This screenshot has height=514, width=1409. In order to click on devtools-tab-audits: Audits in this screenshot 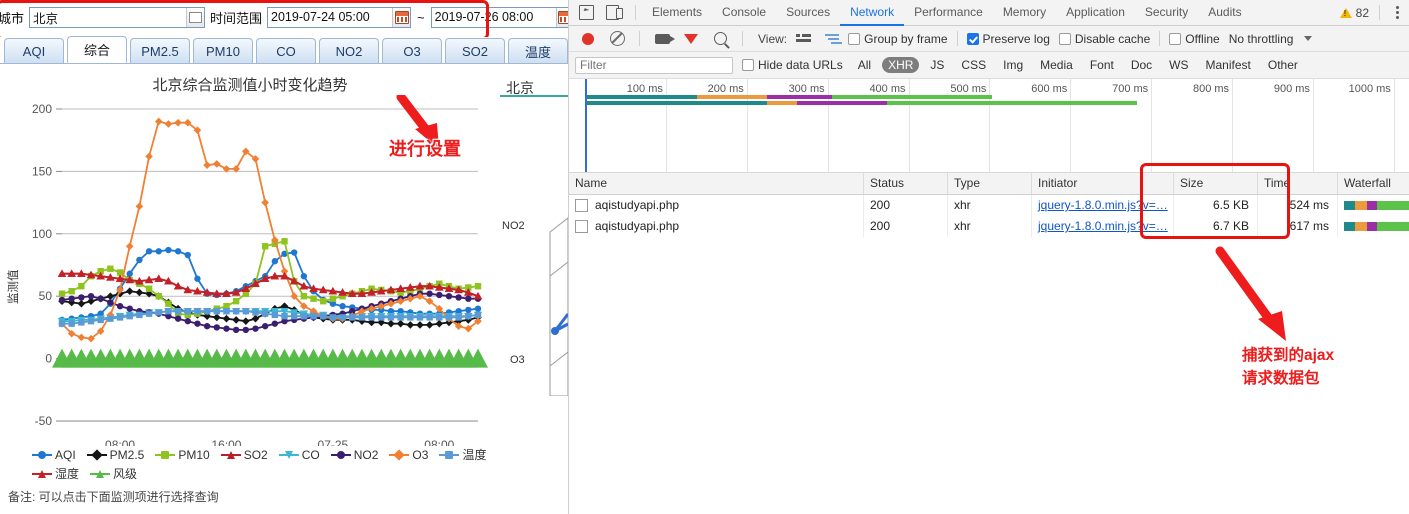, I will do `click(1224, 13)`.